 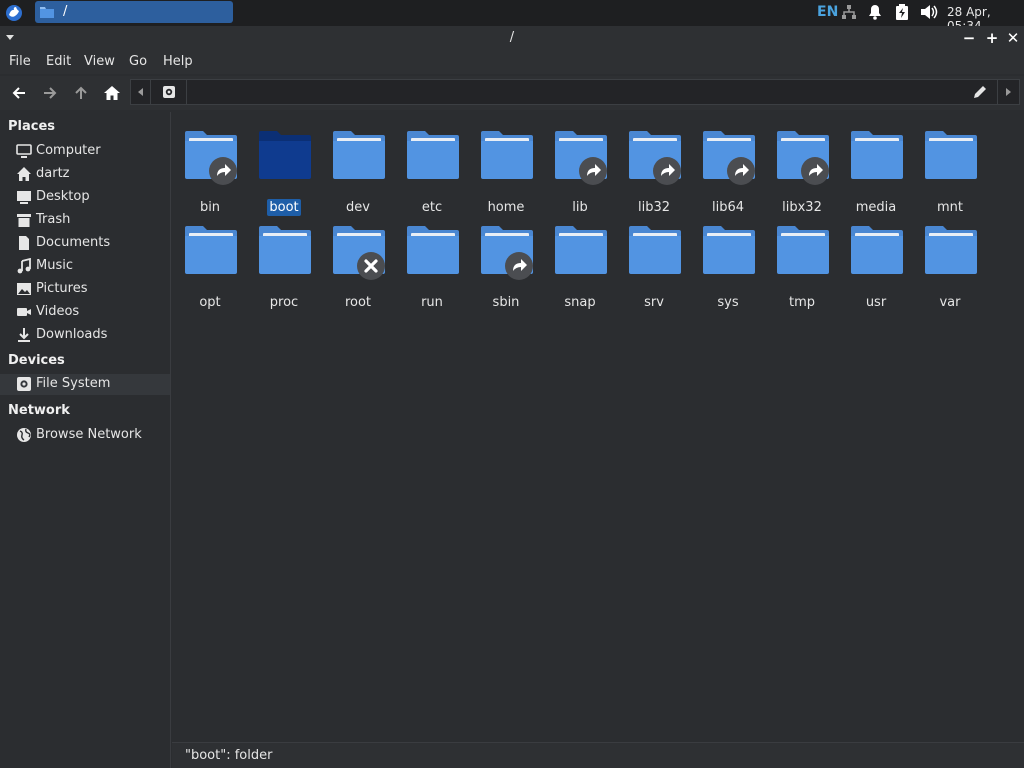 What do you see at coordinates (580, 302) in the screenshot?
I see `file-name-label: snap` at bounding box center [580, 302].